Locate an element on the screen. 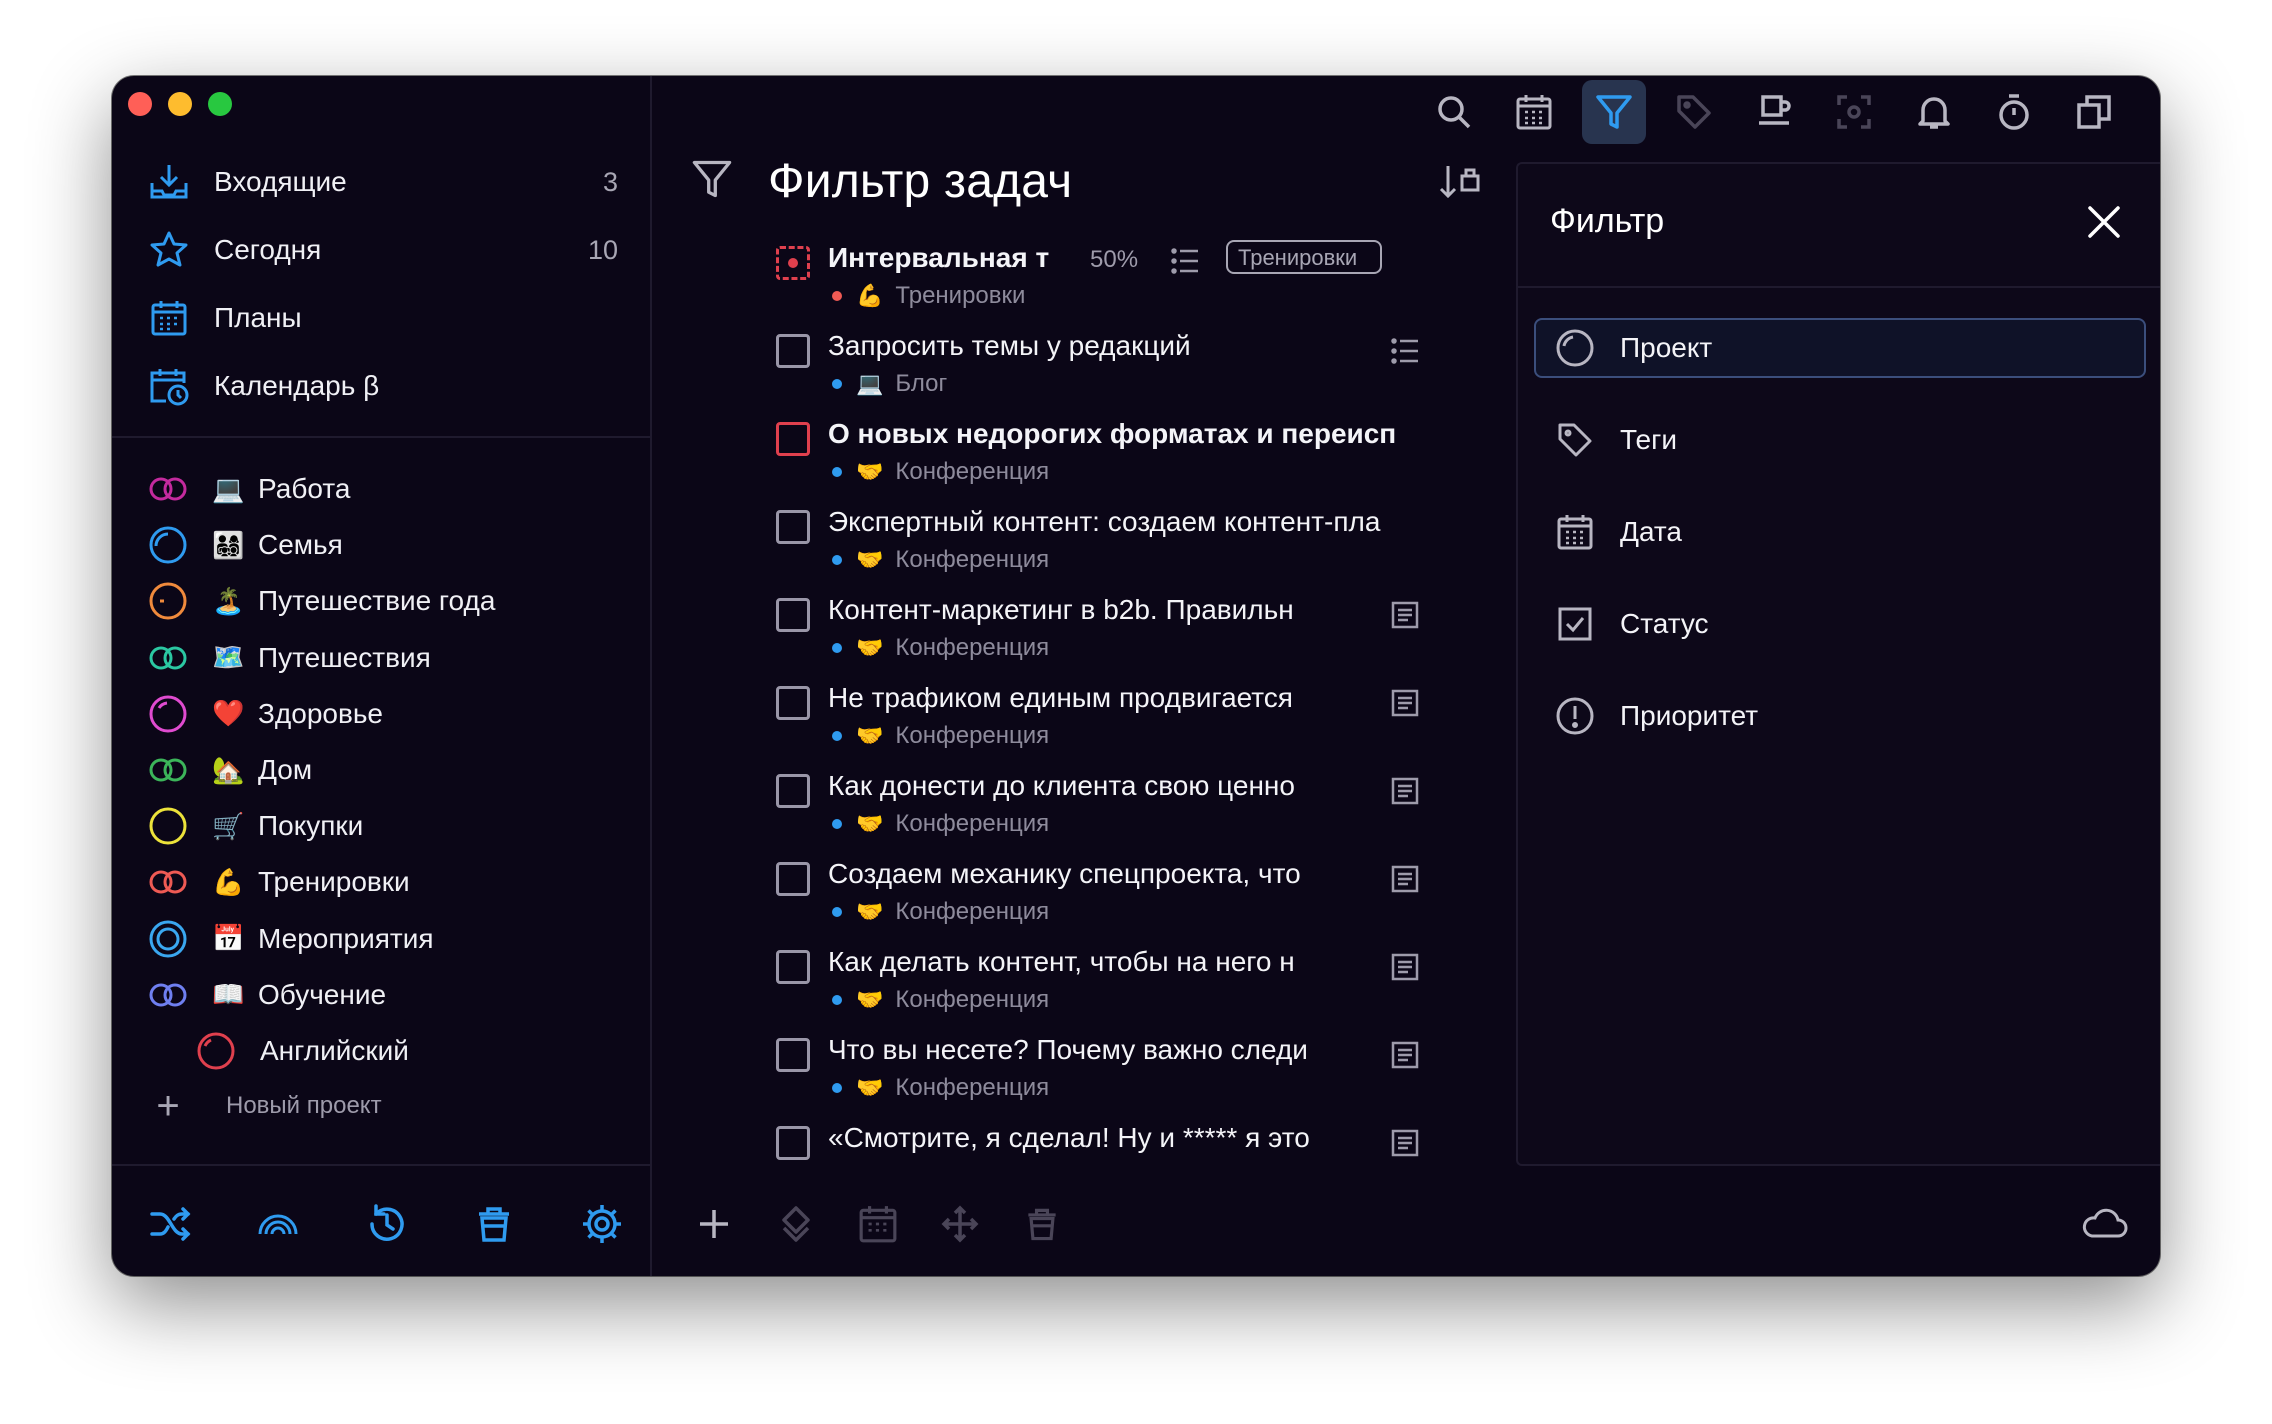  task-title: Что вы несете? Почему важно следи is located at coordinates (1068, 1049).